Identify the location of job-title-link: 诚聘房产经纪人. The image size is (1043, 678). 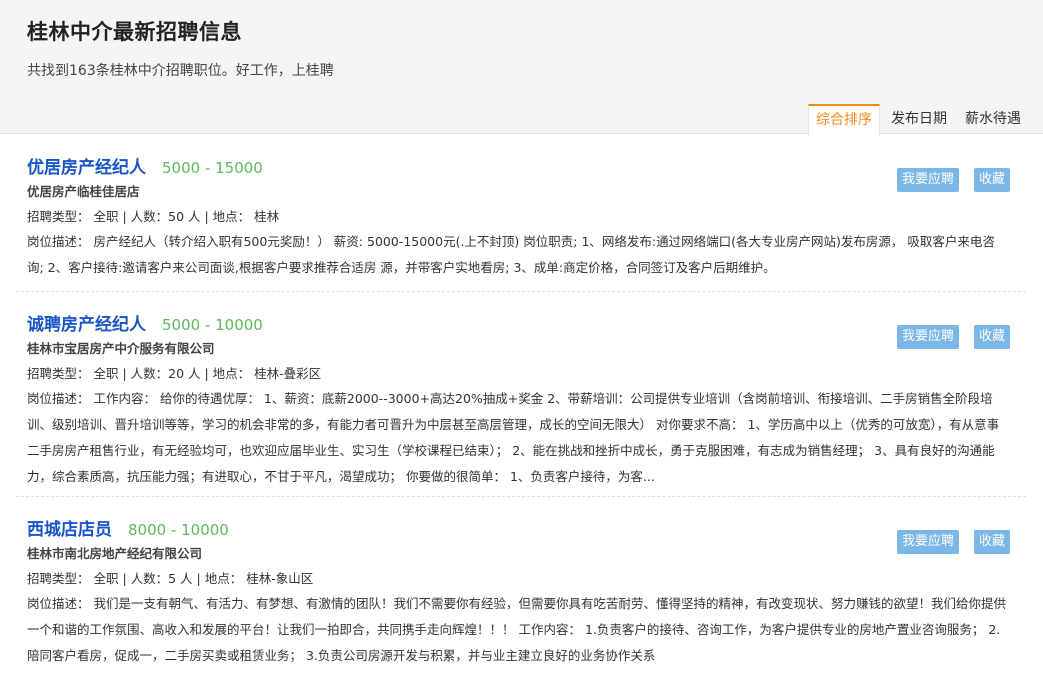
(86, 322).